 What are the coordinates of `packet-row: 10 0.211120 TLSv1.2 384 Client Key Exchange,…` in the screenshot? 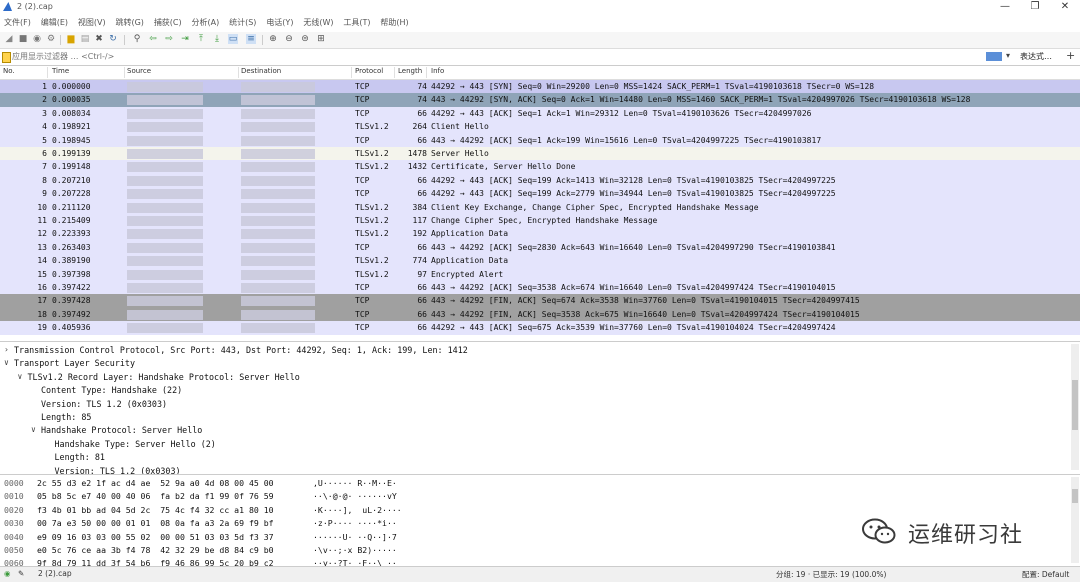 It's located at (540, 207).